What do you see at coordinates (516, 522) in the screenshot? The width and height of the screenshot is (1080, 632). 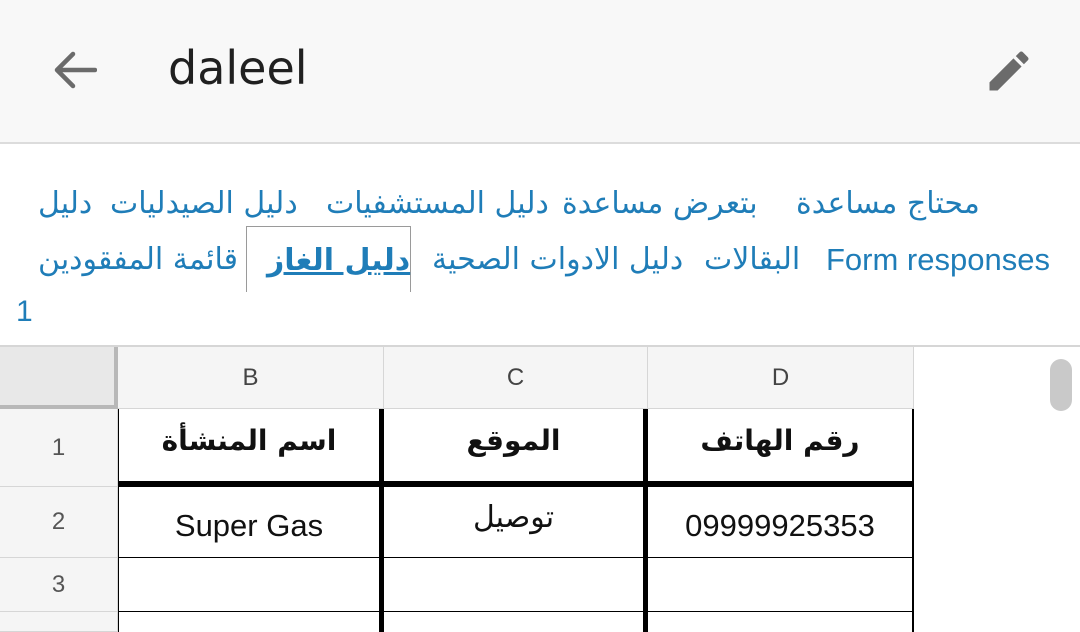 I see `cell-c2: توصيل` at bounding box center [516, 522].